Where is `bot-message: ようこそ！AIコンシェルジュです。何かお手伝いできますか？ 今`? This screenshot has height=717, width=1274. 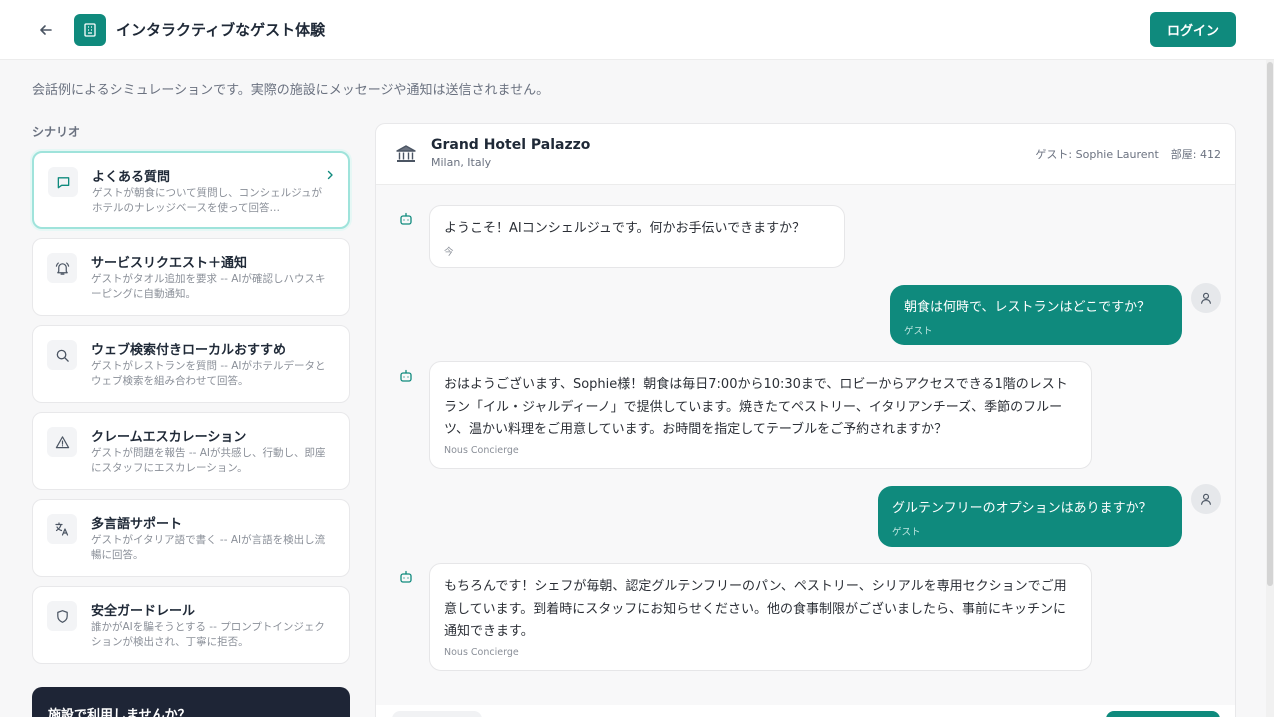
bot-message: ようこそ！AIコンシェルジュです。何かお手伝いできますか？ 今 is located at coordinates (637, 236).